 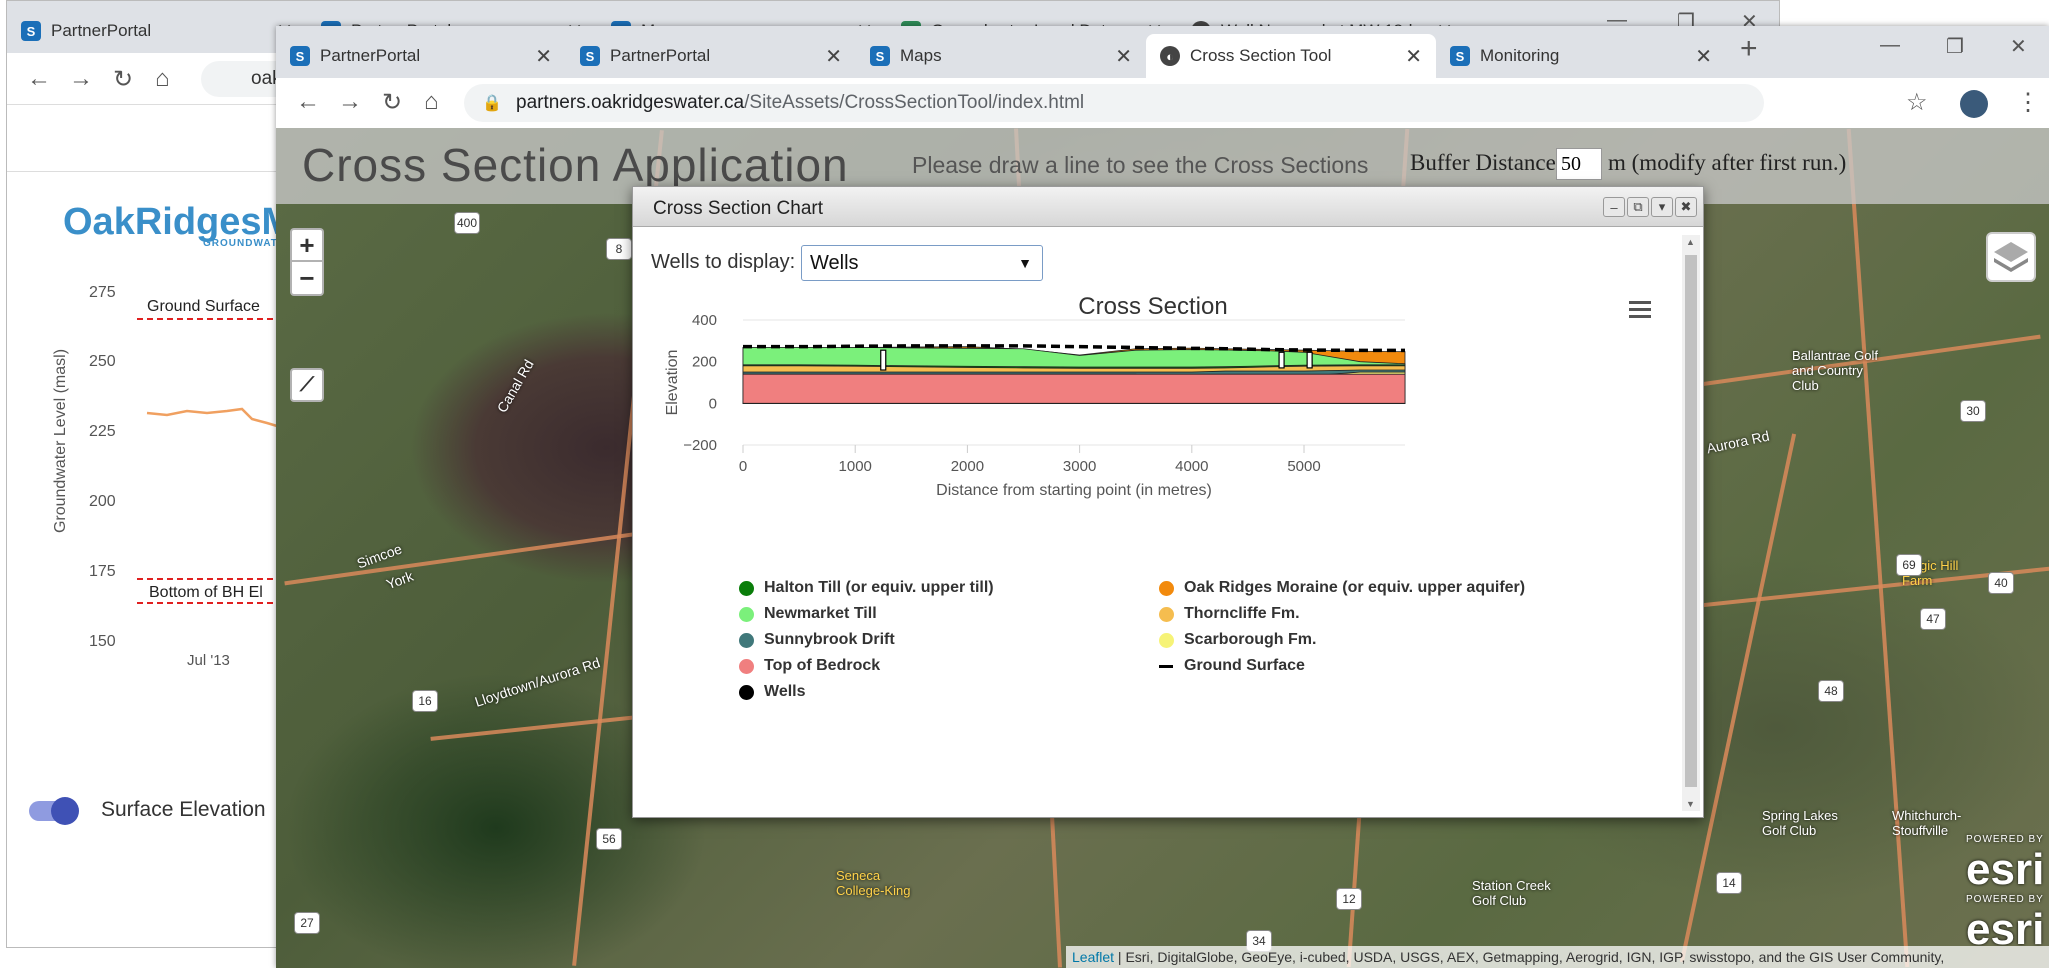 I want to click on xtick: Jul '13, so click(x=208, y=660).